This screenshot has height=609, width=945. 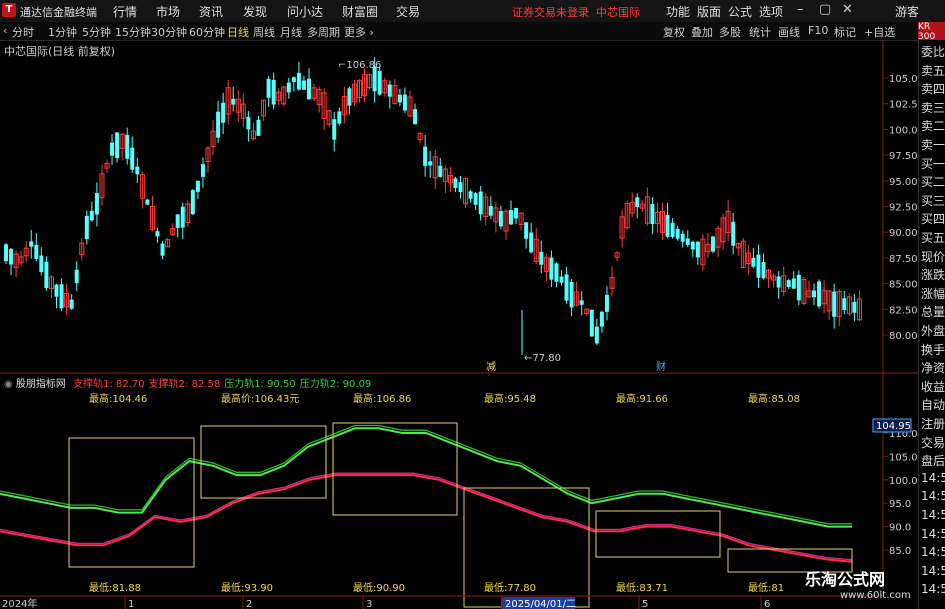 I want to click on price-tick-label: 102.50, so click(x=903, y=105).